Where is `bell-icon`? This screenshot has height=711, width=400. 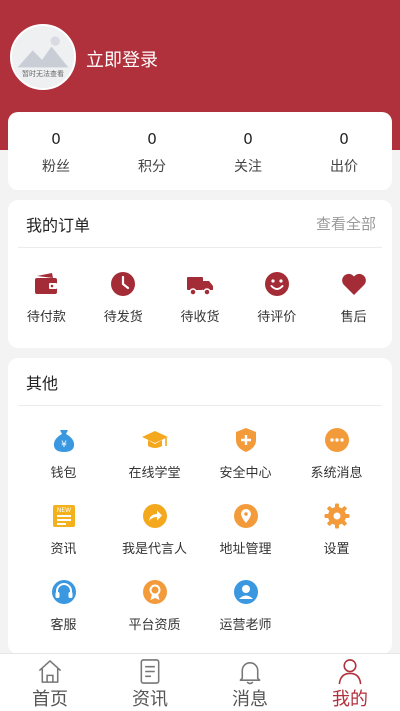 bell-icon is located at coordinates (250, 673).